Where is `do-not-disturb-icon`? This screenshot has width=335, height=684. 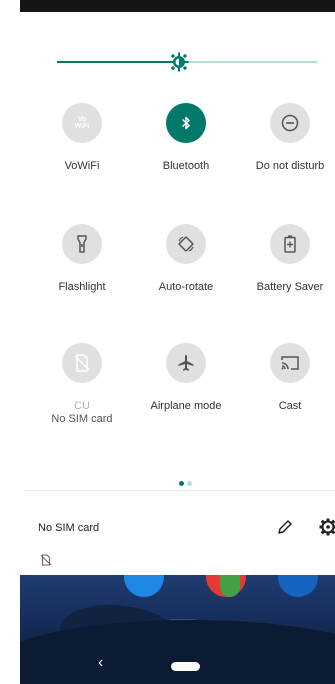
do-not-disturb-icon is located at coordinates (290, 123).